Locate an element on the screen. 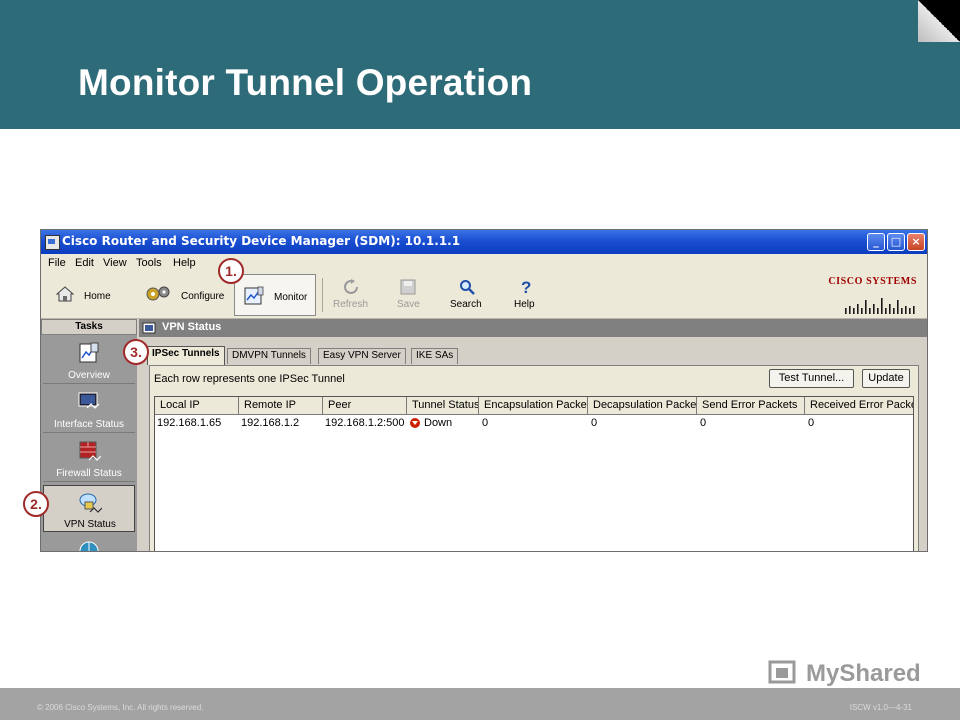  task-label-vpn-status: VPN Status is located at coordinates (90, 524).